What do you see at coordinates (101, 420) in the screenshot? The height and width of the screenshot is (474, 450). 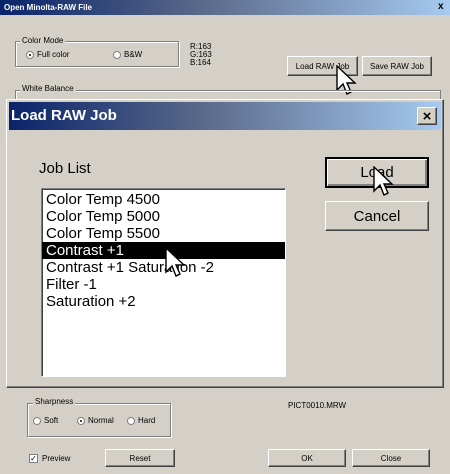 I see `radio-normal-label: Normal` at bounding box center [101, 420].